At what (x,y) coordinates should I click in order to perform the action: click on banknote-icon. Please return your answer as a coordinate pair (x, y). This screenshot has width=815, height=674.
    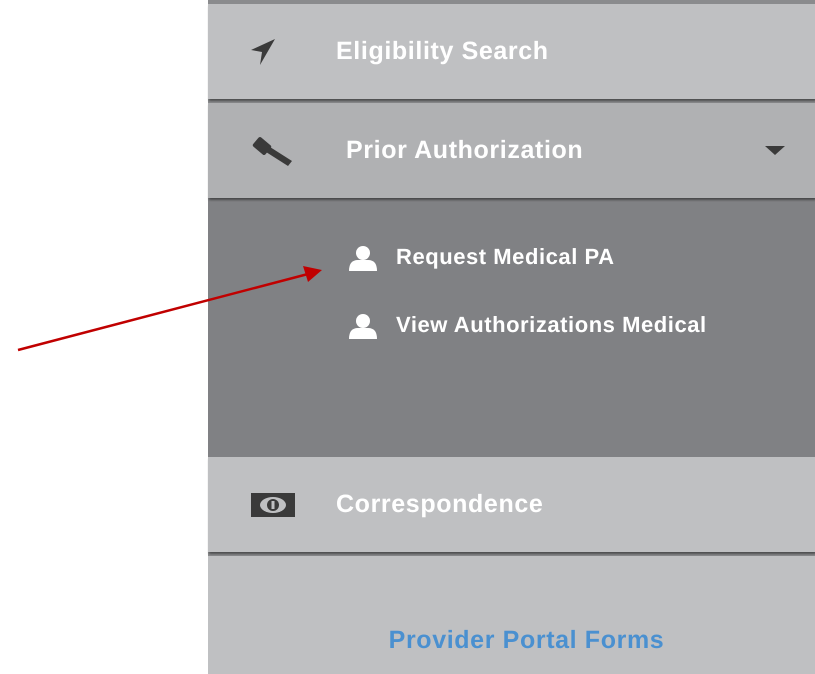
    Looking at the image, I should click on (273, 505).